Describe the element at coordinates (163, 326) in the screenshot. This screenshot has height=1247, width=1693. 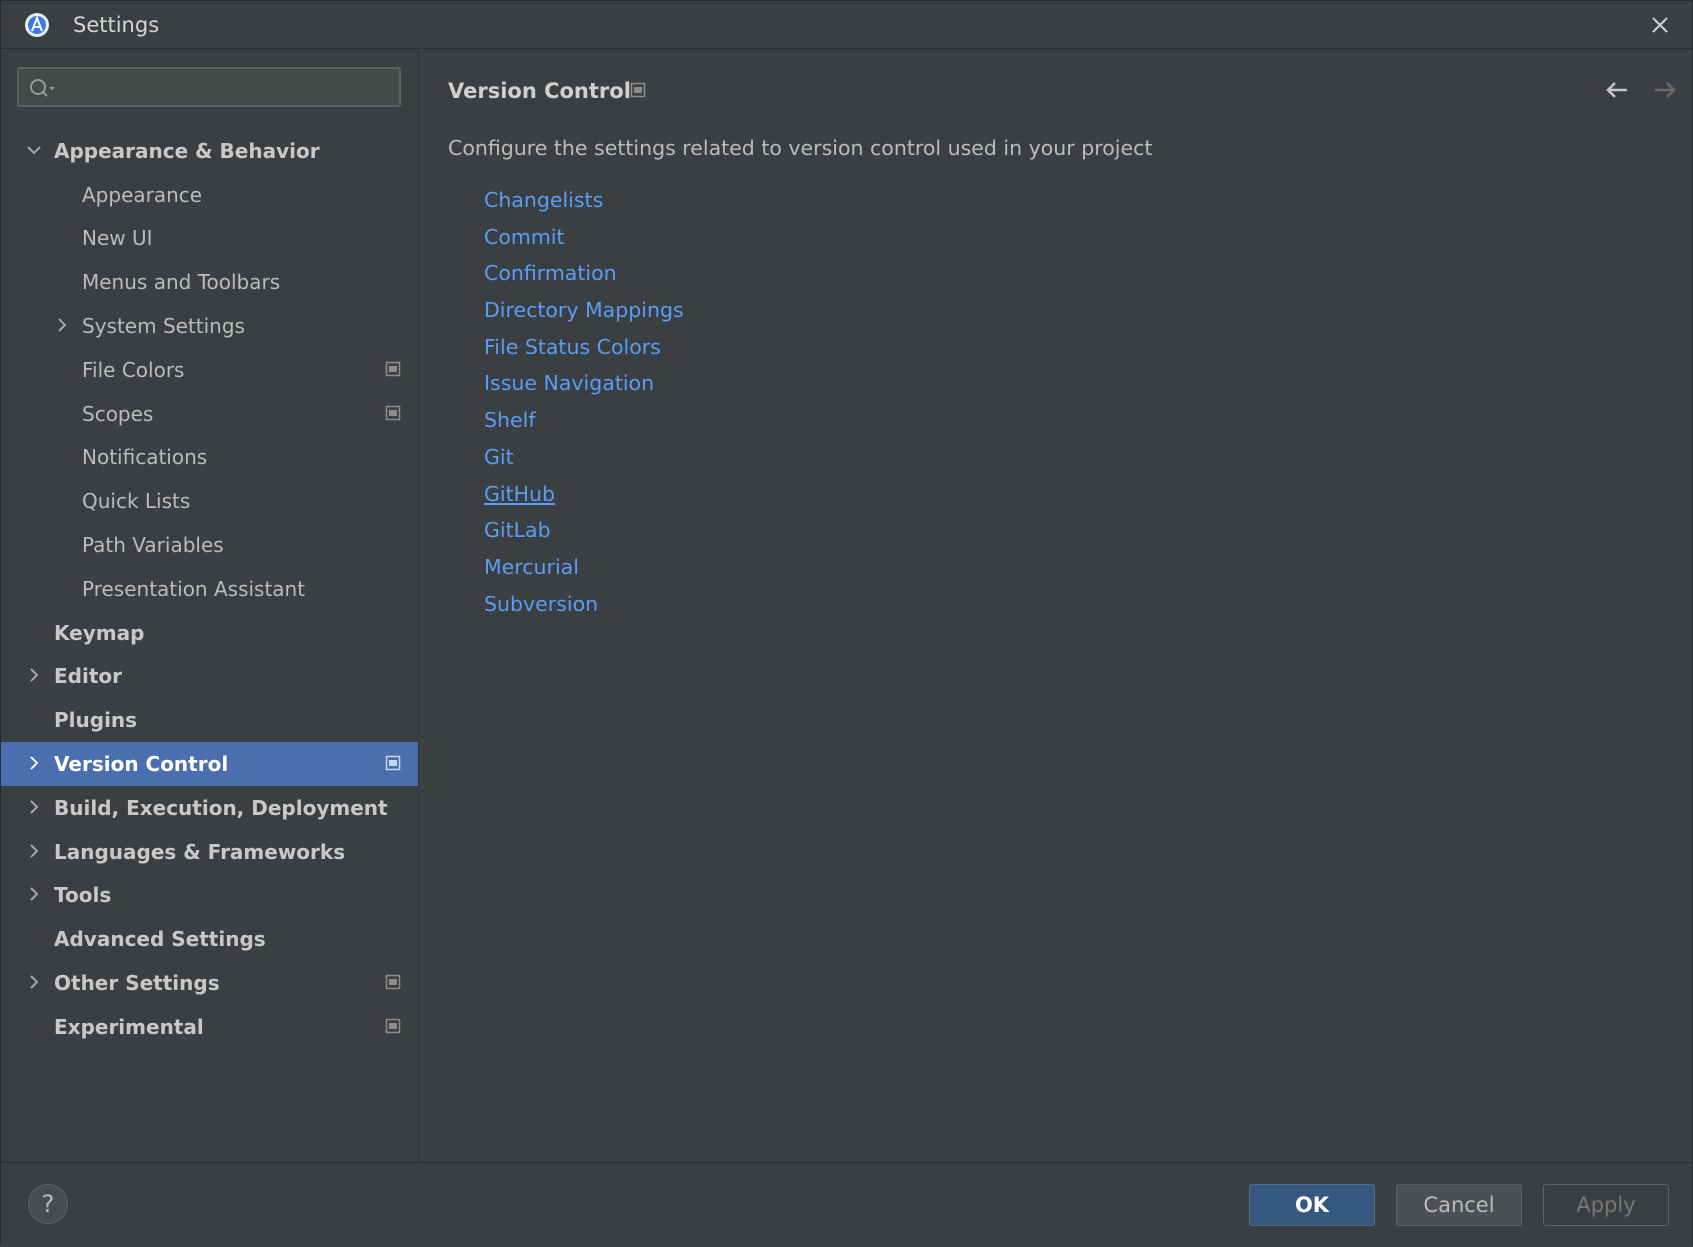
I see `sidebar-item-label: System Settings` at that location.